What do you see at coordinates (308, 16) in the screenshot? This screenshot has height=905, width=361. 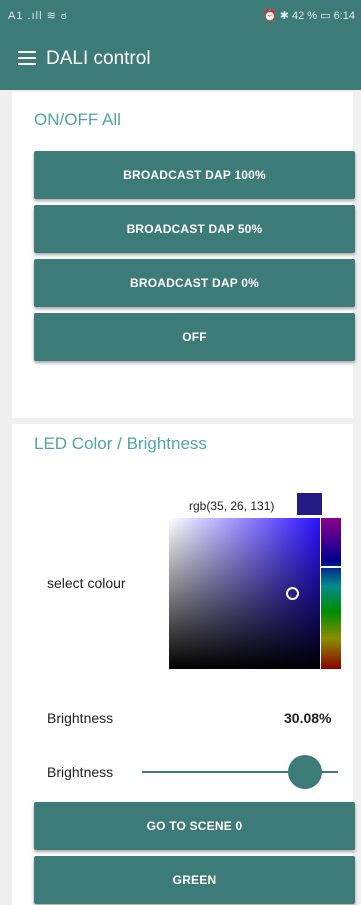 I see `status-right: ⏰ ✱ 42 % ▭ 6:14` at bounding box center [308, 16].